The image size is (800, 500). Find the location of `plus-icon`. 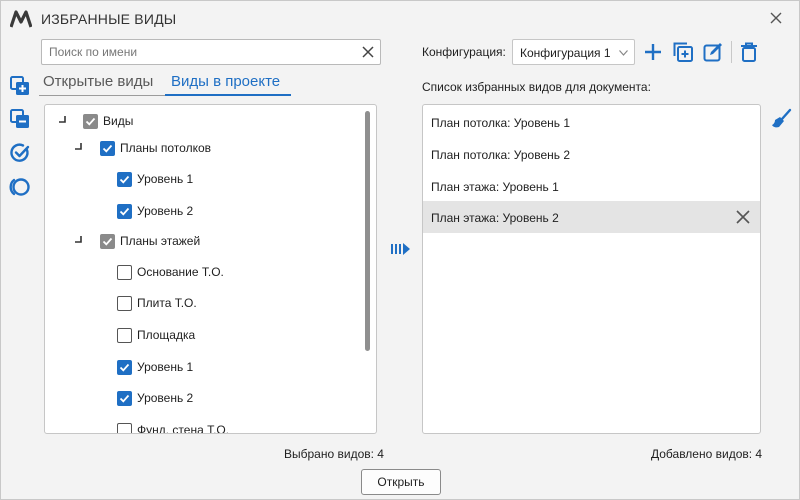

plus-icon is located at coordinates (653, 52).